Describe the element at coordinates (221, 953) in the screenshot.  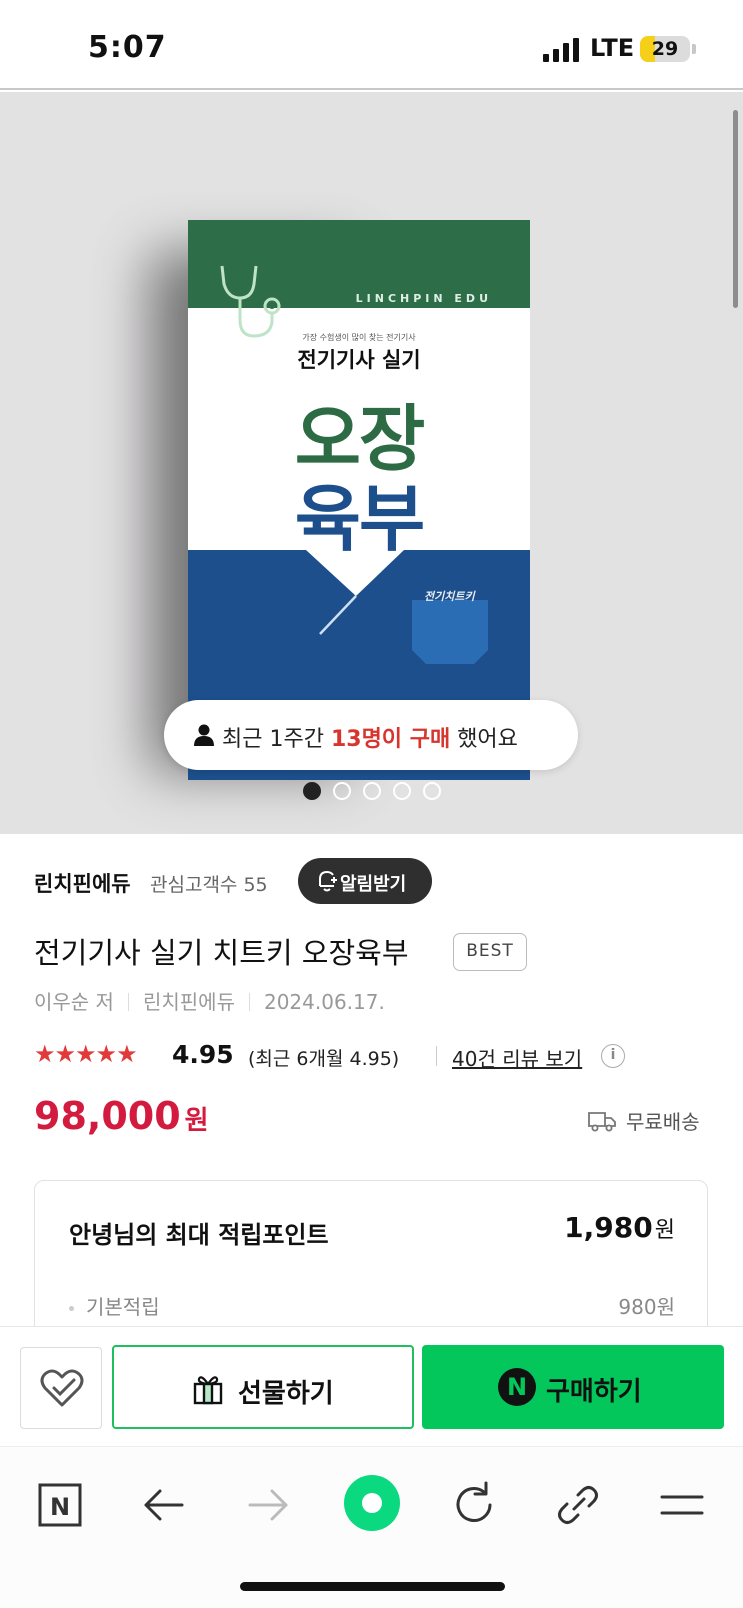
I see `product-title: 전기기사 실기 치트키 오장육부` at that location.